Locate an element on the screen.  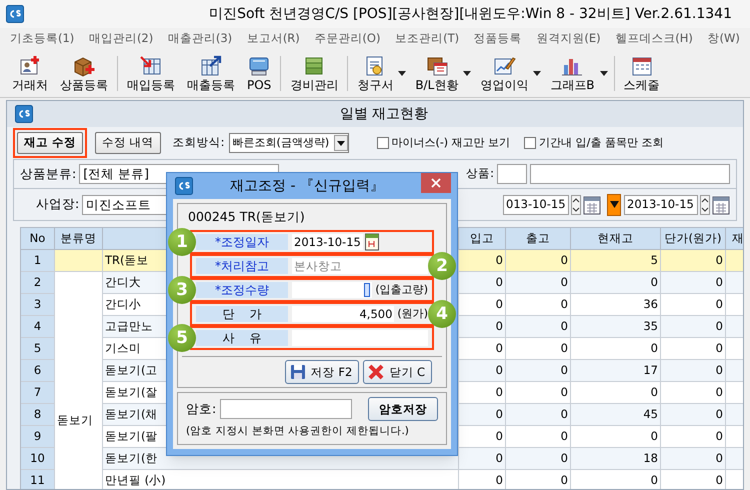
row-number: 1 is located at coordinates (38, 261).